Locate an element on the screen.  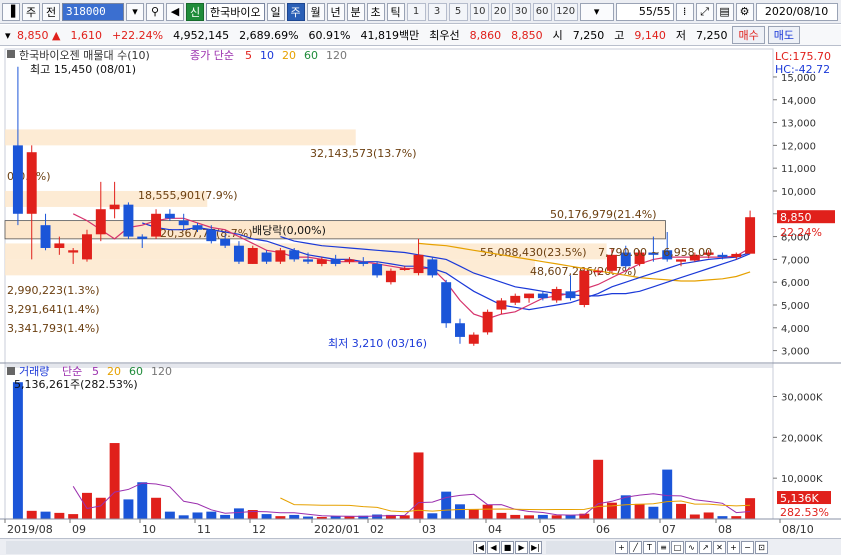
period-tick: 틱 is located at coordinates (395, 11).